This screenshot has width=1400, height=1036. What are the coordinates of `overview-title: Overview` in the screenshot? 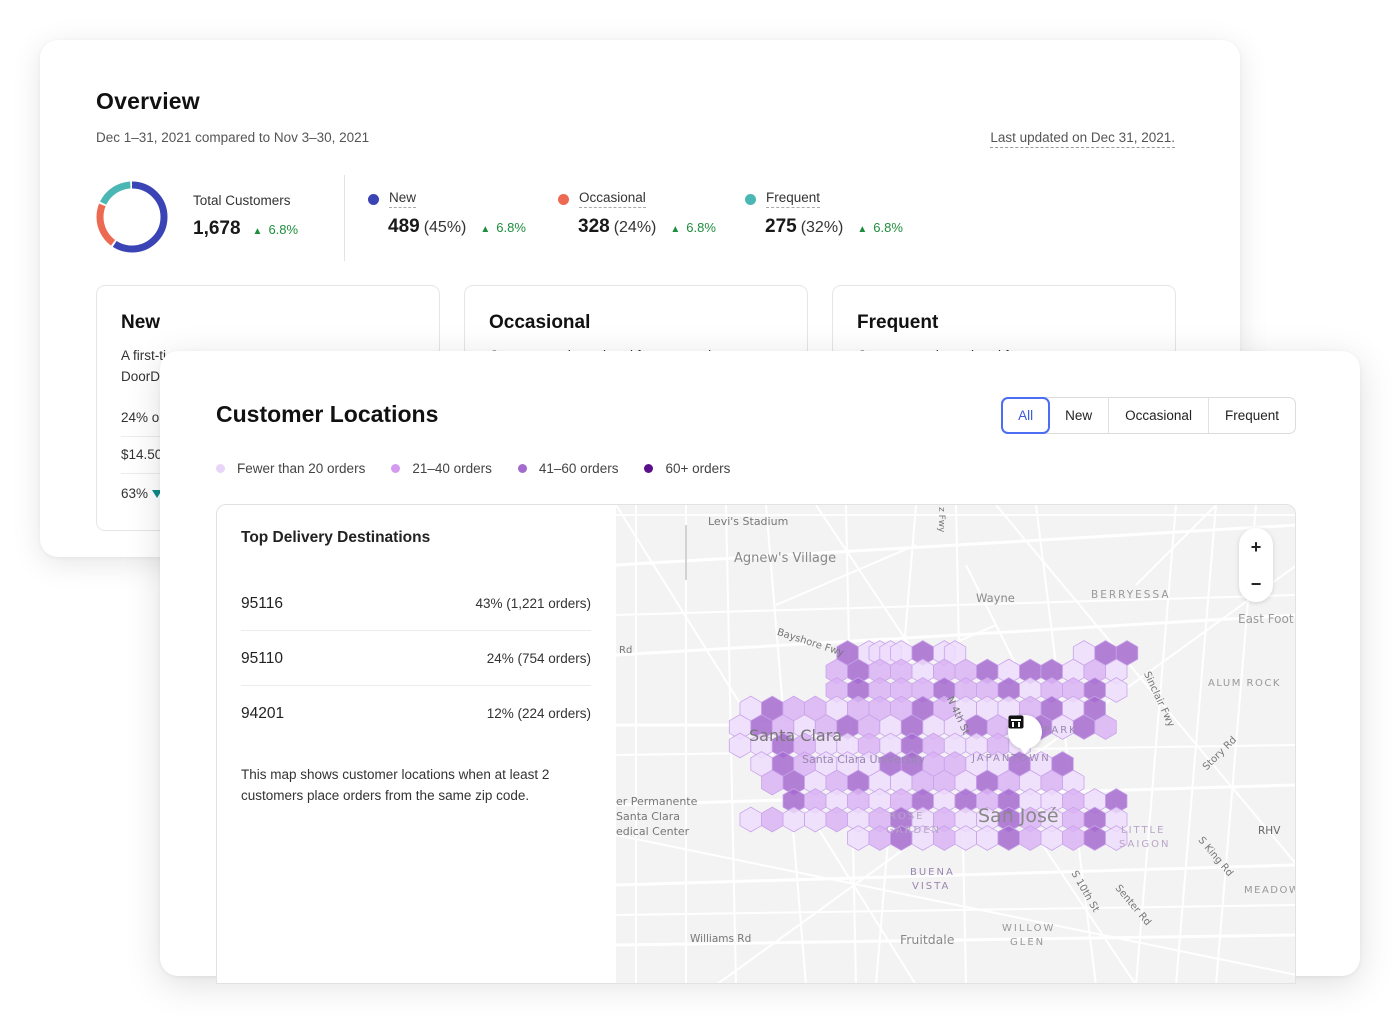 It's located at (148, 101).